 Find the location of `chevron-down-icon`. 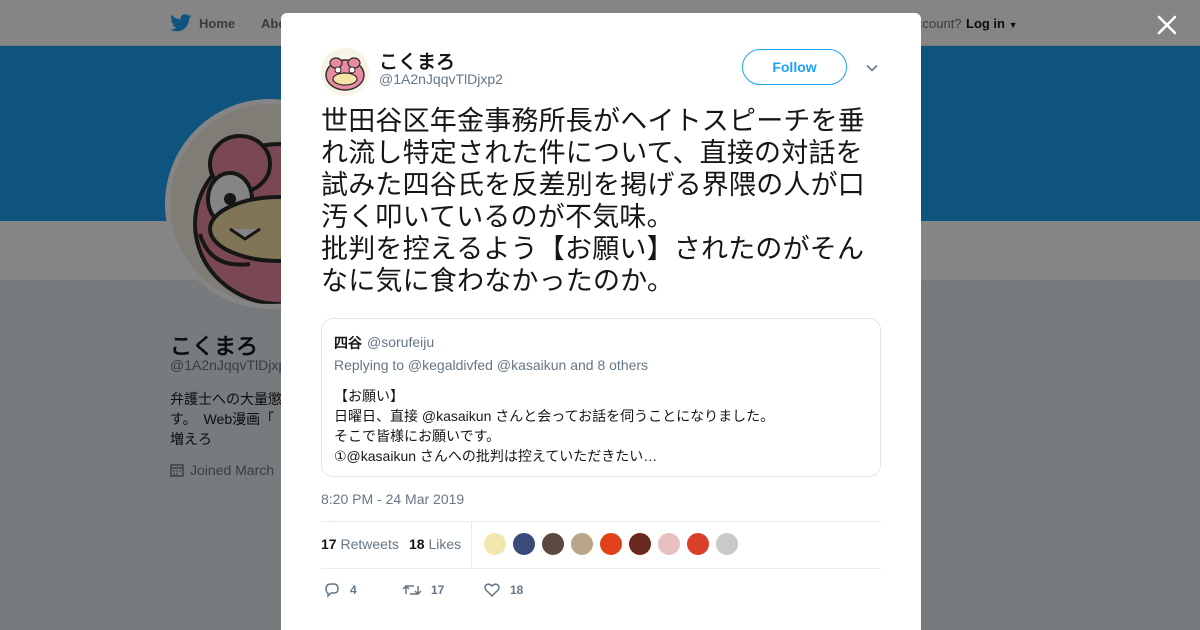

chevron-down-icon is located at coordinates (872, 68).